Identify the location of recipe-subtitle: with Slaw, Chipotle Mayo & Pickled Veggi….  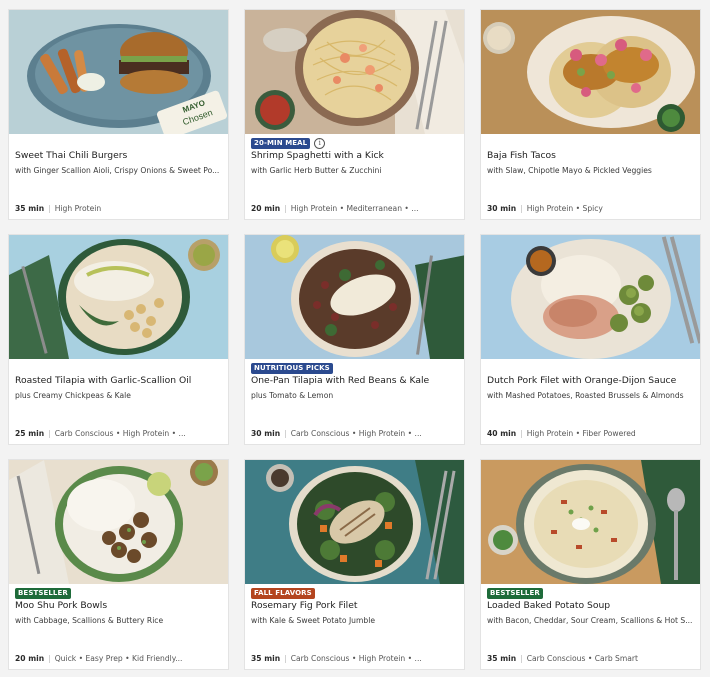
(569, 170).